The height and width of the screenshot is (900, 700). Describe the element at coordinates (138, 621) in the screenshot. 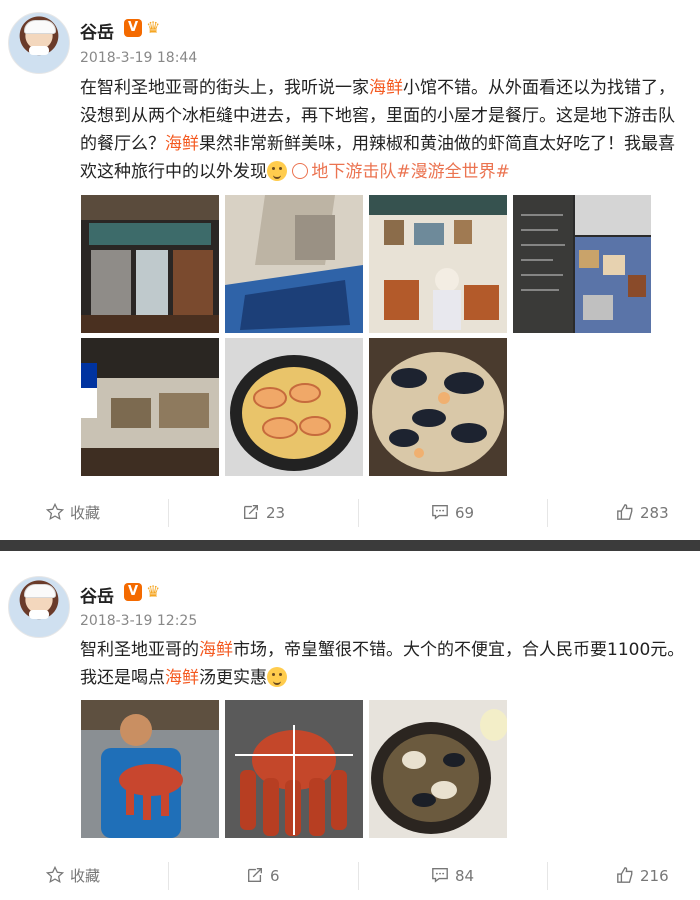

I see `post-time: 2018-3-19 12:25` at that location.